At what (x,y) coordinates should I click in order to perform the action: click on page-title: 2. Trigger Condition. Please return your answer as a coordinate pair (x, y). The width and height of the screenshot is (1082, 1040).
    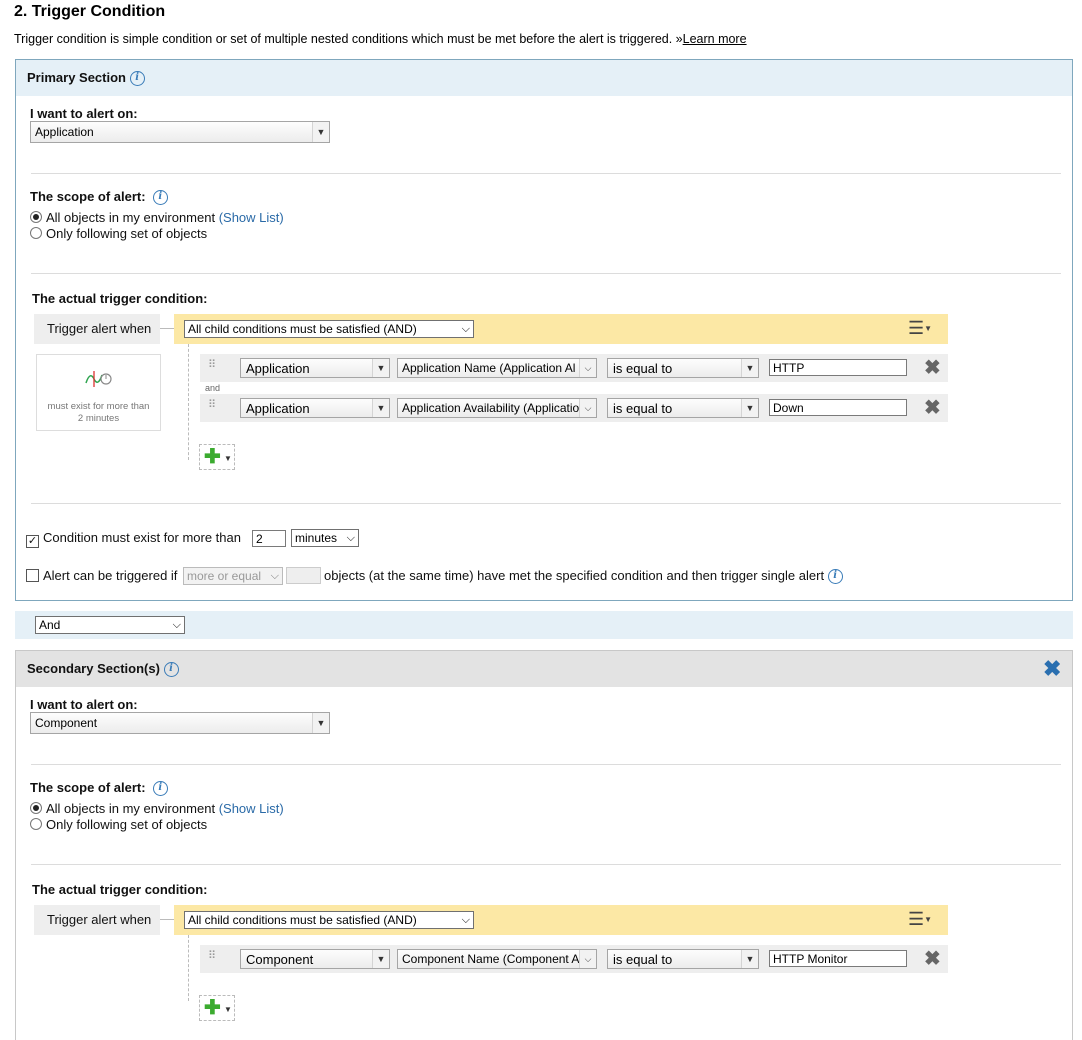
    Looking at the image, I should click on (90, 11).